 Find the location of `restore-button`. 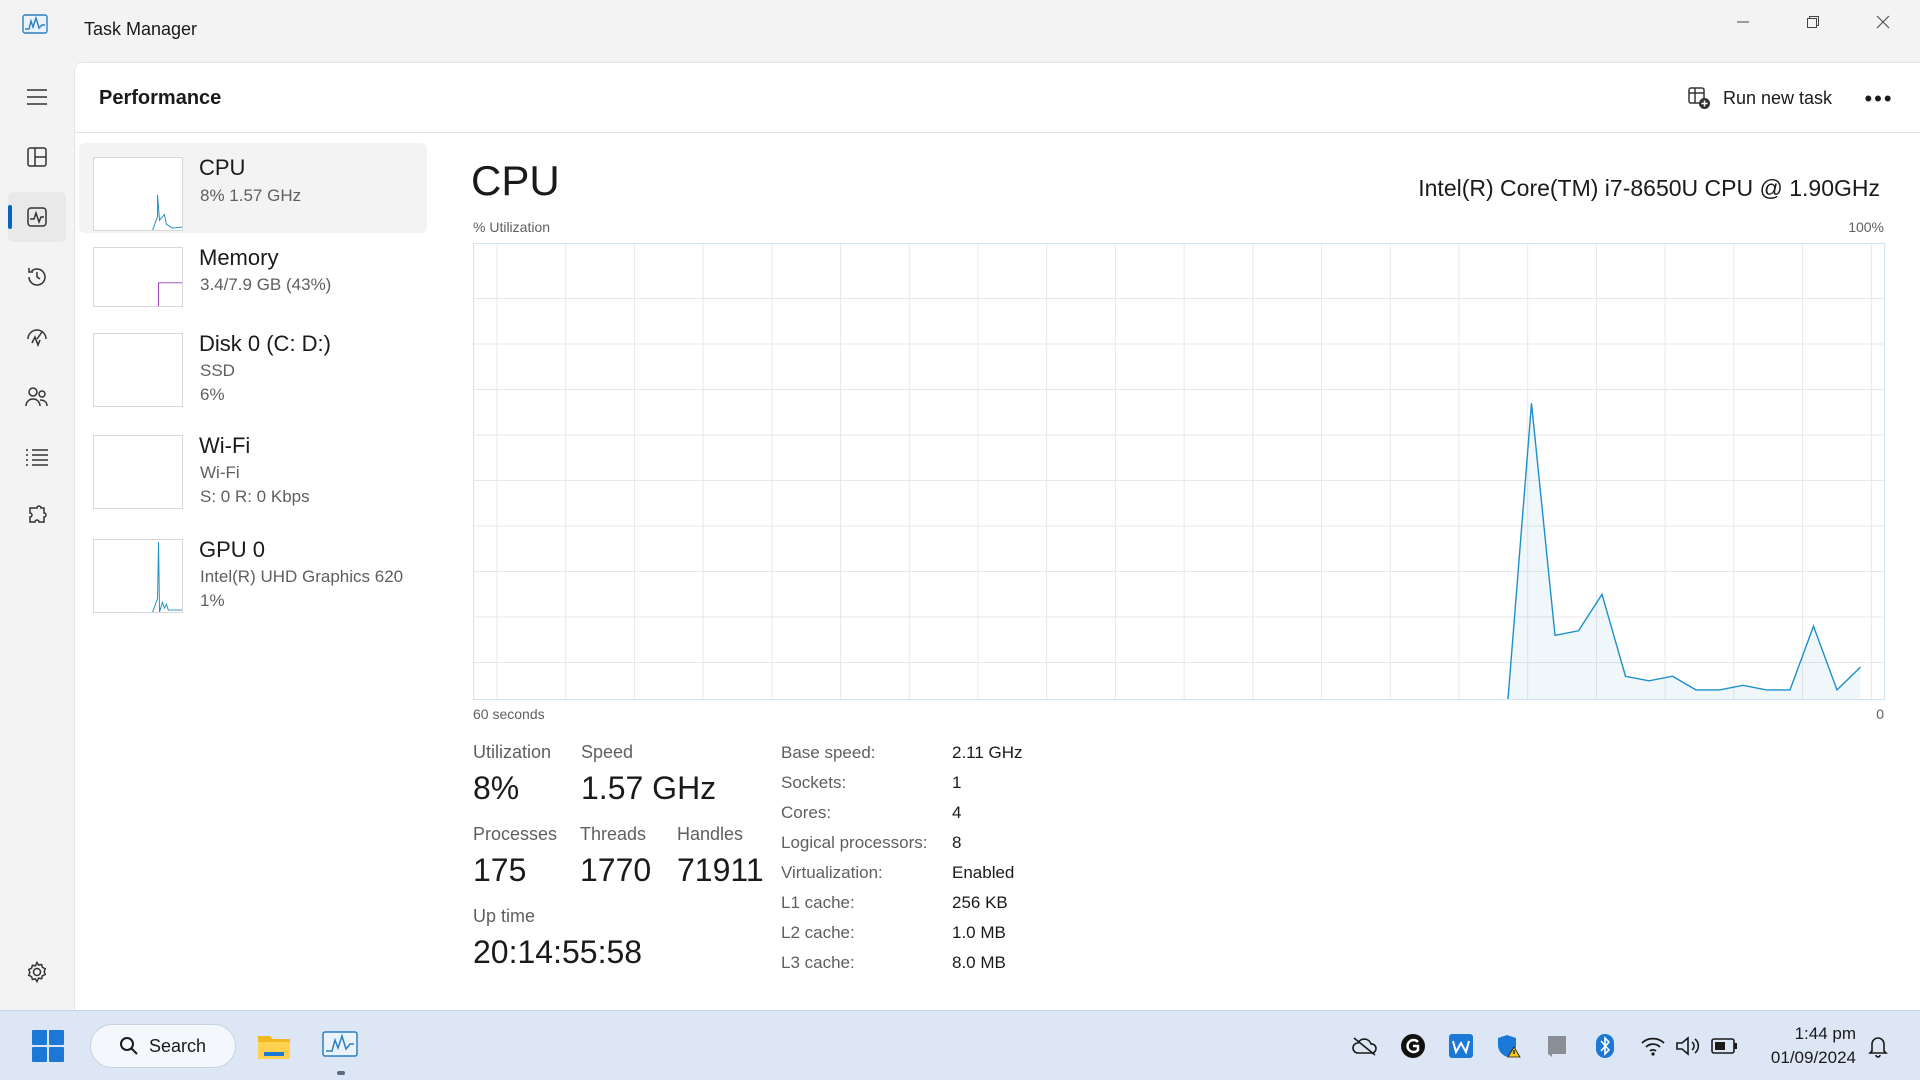

restore-button is located at coordinates (1813, 22).